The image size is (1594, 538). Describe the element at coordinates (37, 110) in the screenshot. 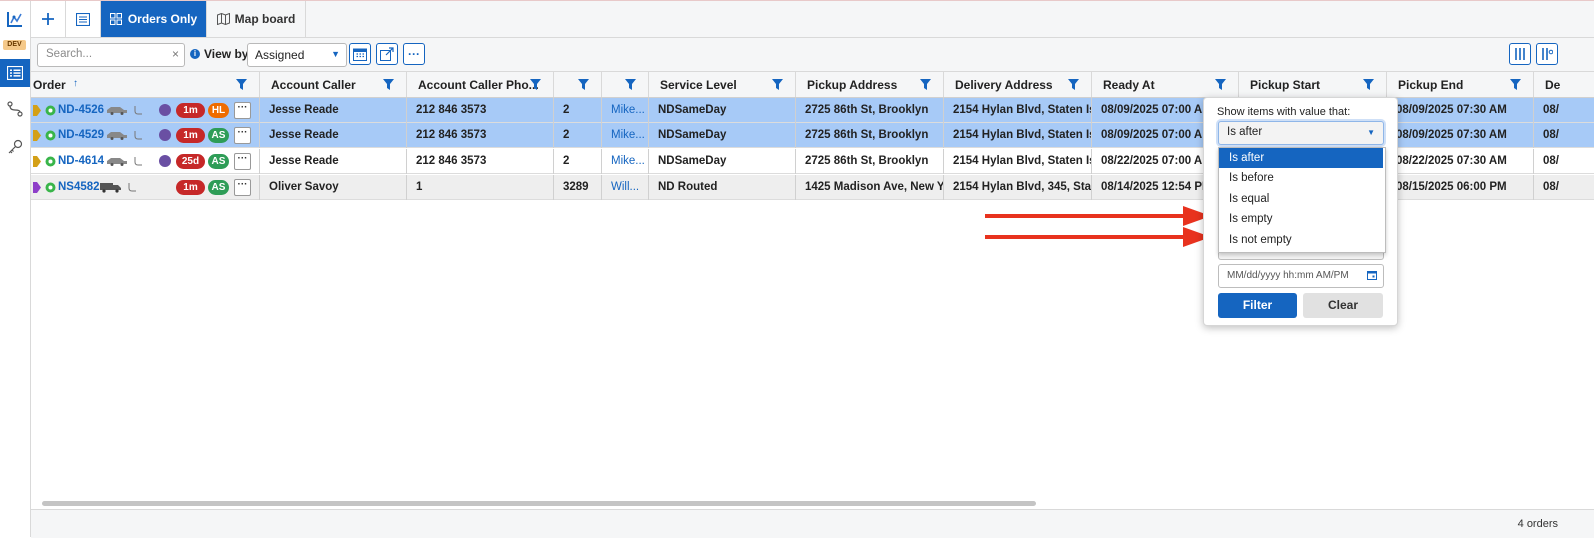

I see `priority-tag-icon` at that location.